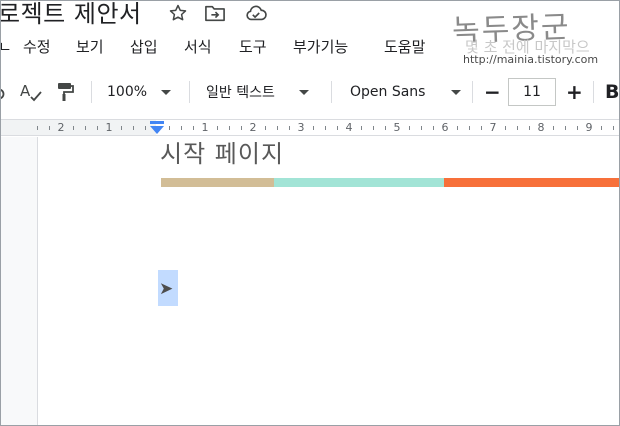 The image size is (620, 426). What do you see at coordinates (65, 92) in the screenshot?
I see `paint-format-icon` at bounding box center [65, 92].